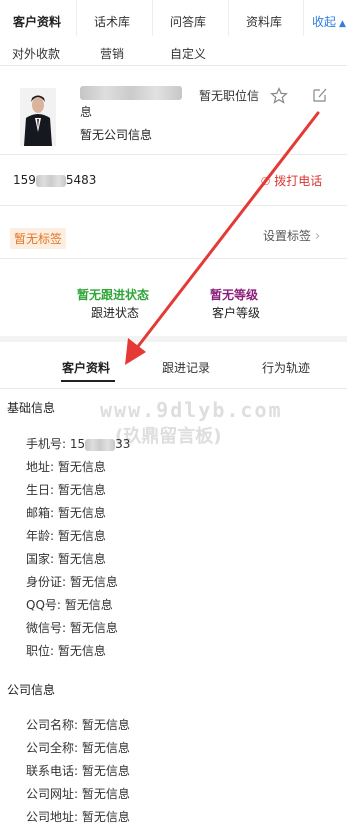 This screenshot has height=836, width=347. What do you see at coordinates (113, 294) in the screenshot?
I see `follow-status-value: 暂无跟进状态` at bounding box center [113, 294].